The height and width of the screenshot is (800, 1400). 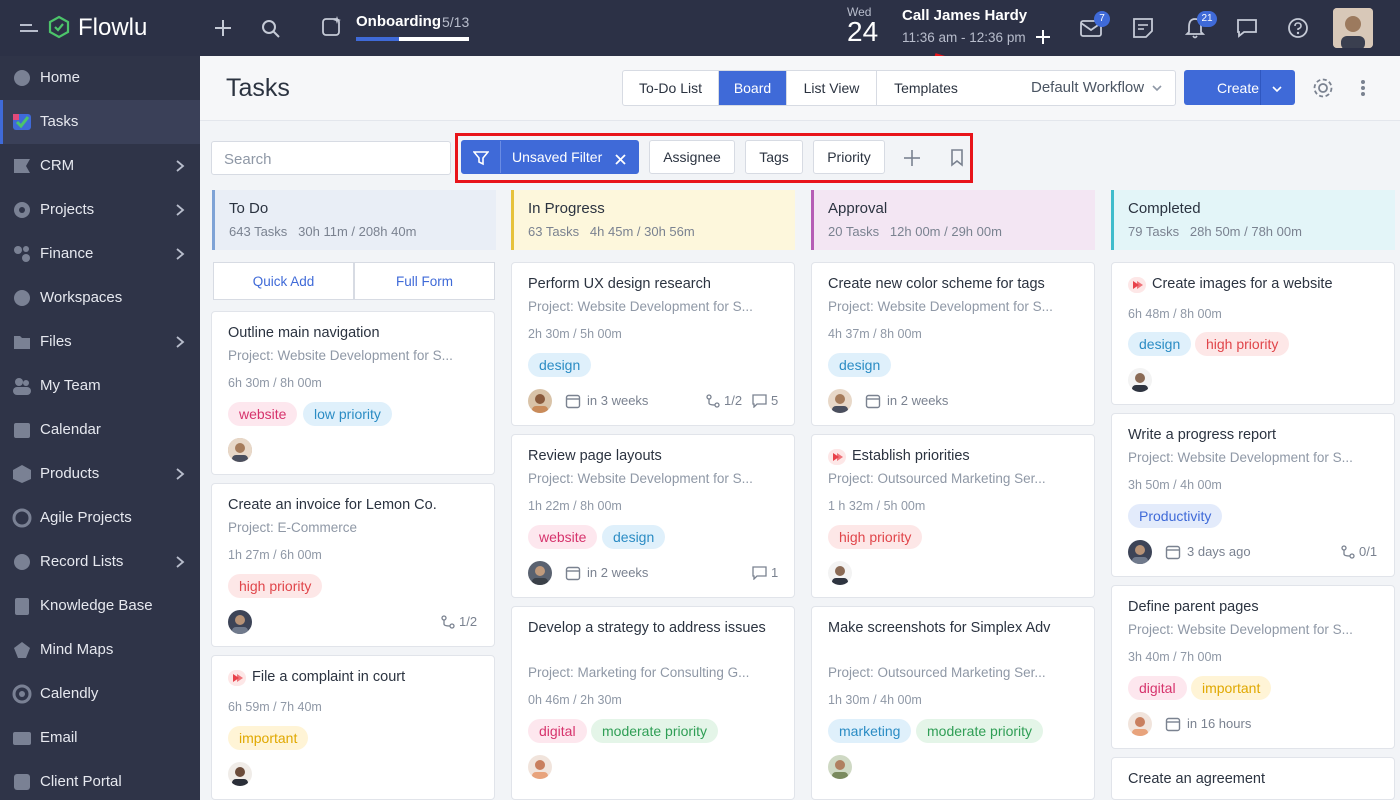 What do you see at coordinates (1298, 28) in the screenshot?
I see `help-icon` at bounding box center [1298, 28].